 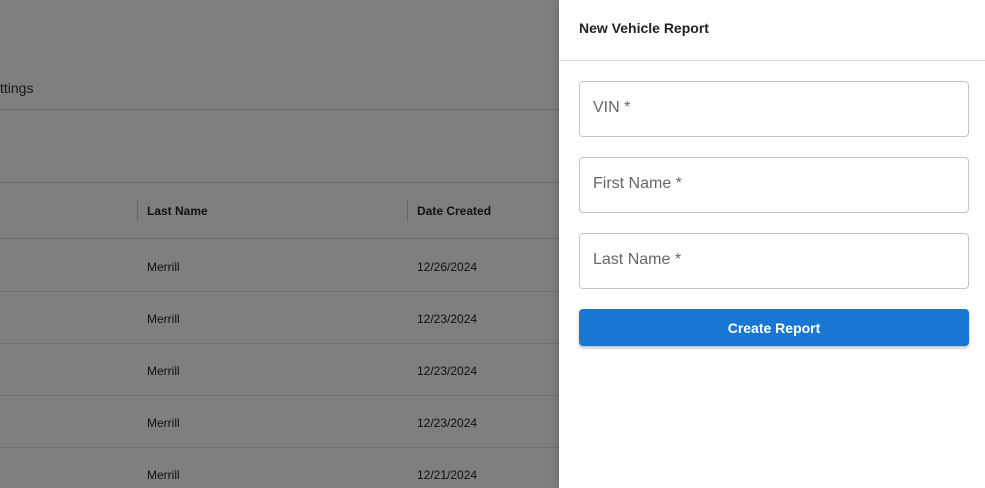 What do you see at coordinates (774, 109) in the screenshot?
I see `vin-field: VIN *` at bounding box center [774, 109].